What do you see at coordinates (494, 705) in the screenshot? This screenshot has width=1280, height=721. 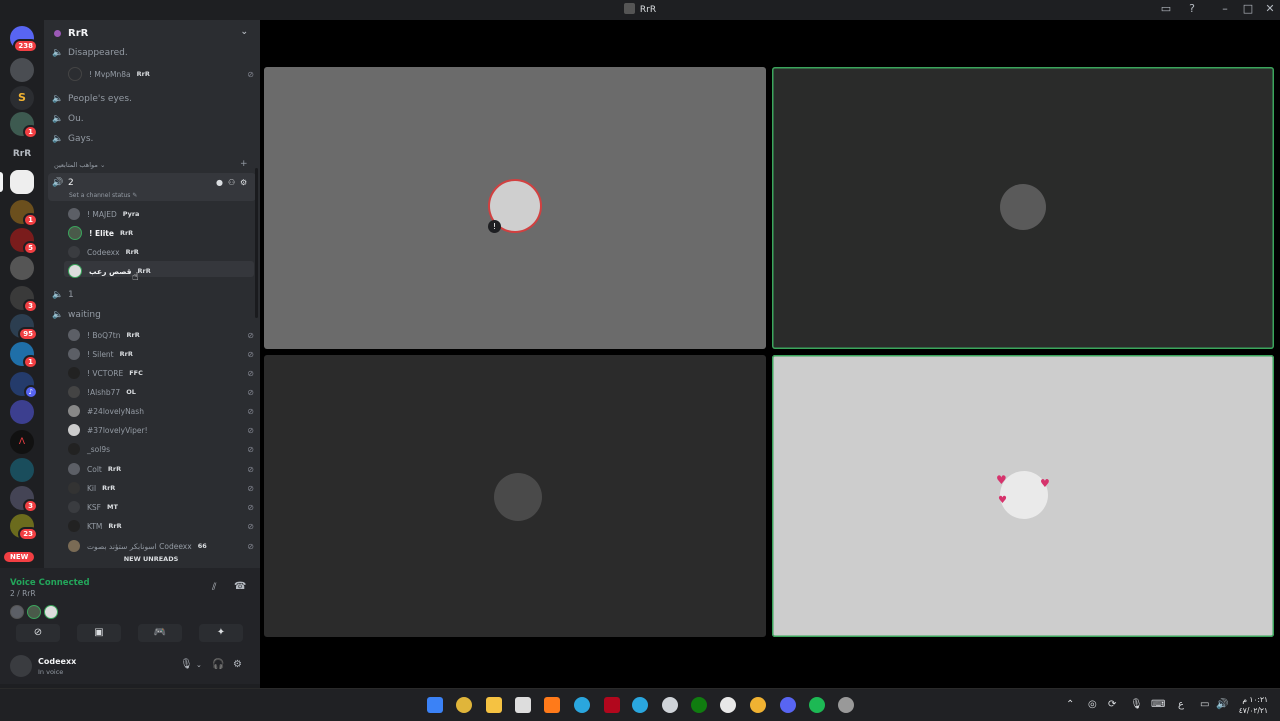 I see `file-explorer-icon` at bounding box center [494, 705].